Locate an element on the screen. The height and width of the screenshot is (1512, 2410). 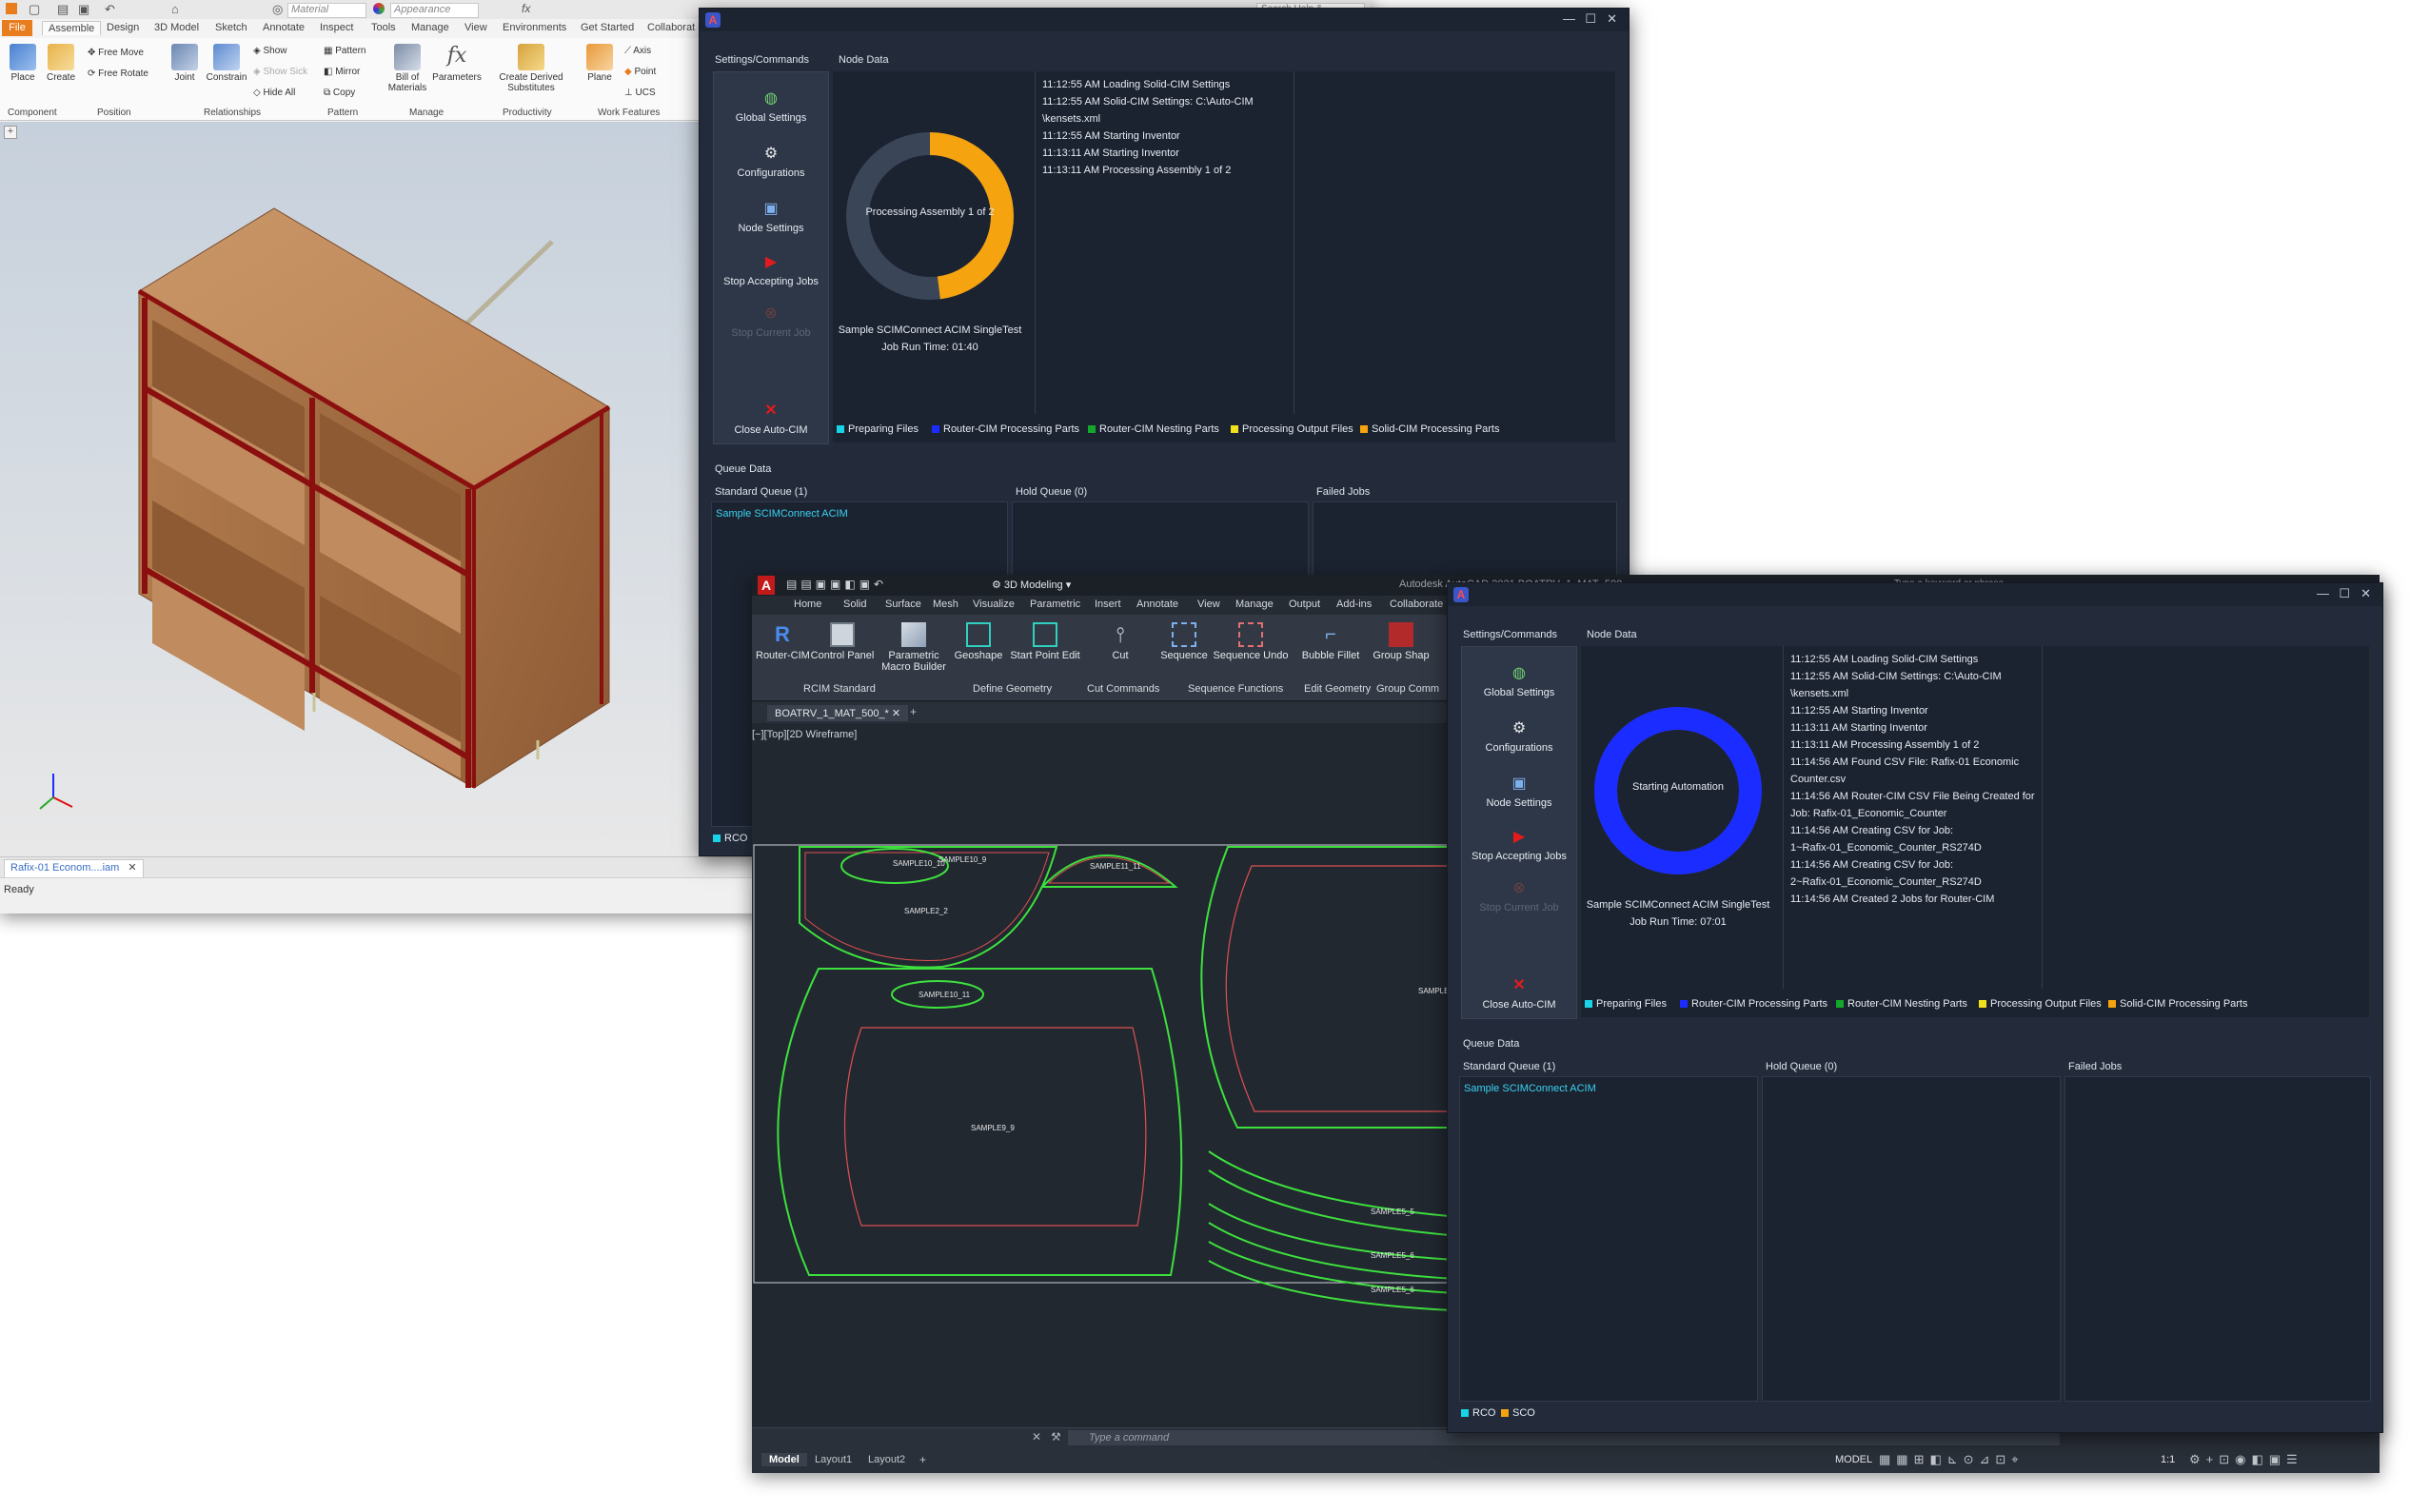
parametric-macro-button: Parametric Macro Builder is located at coordinates (914, 647).